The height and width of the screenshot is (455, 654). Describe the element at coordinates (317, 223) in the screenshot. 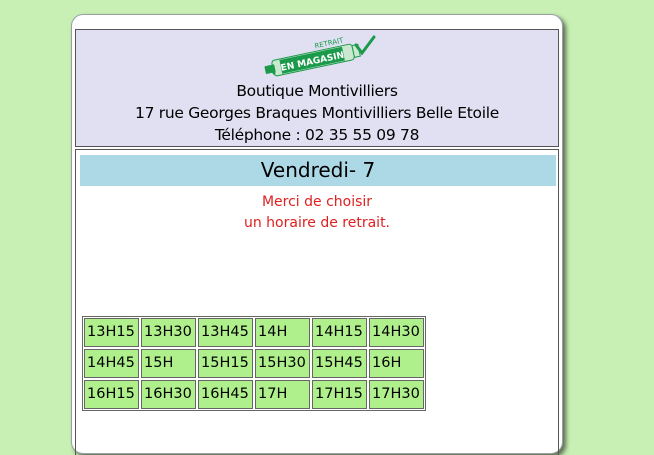

I see `instruction-line-2: un horaire de retrait.` at that location.